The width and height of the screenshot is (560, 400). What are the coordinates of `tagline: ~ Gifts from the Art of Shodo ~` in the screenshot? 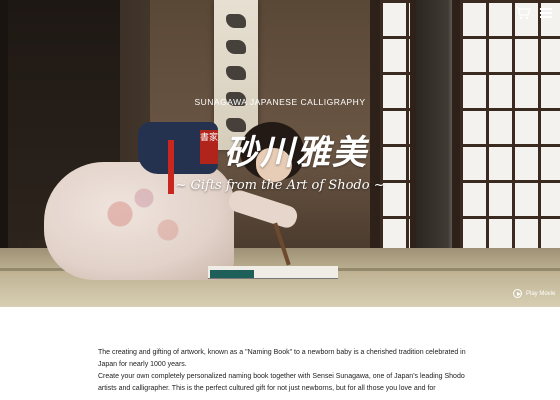 It's located at (280, 185).